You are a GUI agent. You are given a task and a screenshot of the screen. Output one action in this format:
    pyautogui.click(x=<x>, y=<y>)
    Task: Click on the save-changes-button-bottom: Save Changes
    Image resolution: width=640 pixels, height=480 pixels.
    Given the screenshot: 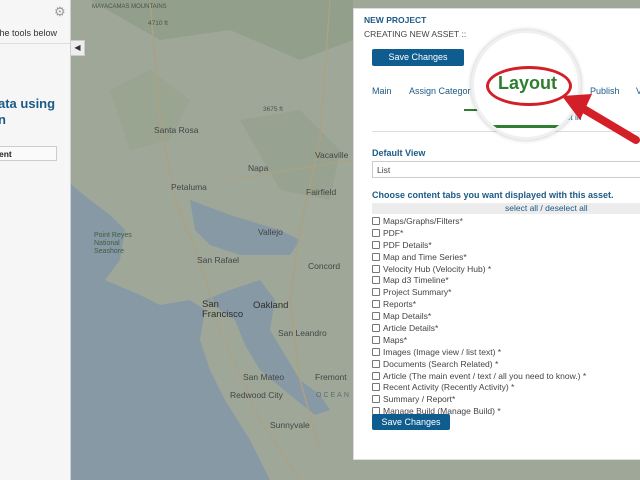 What is the action you would take?
    pyautogui.click(x=411, y=422)
    